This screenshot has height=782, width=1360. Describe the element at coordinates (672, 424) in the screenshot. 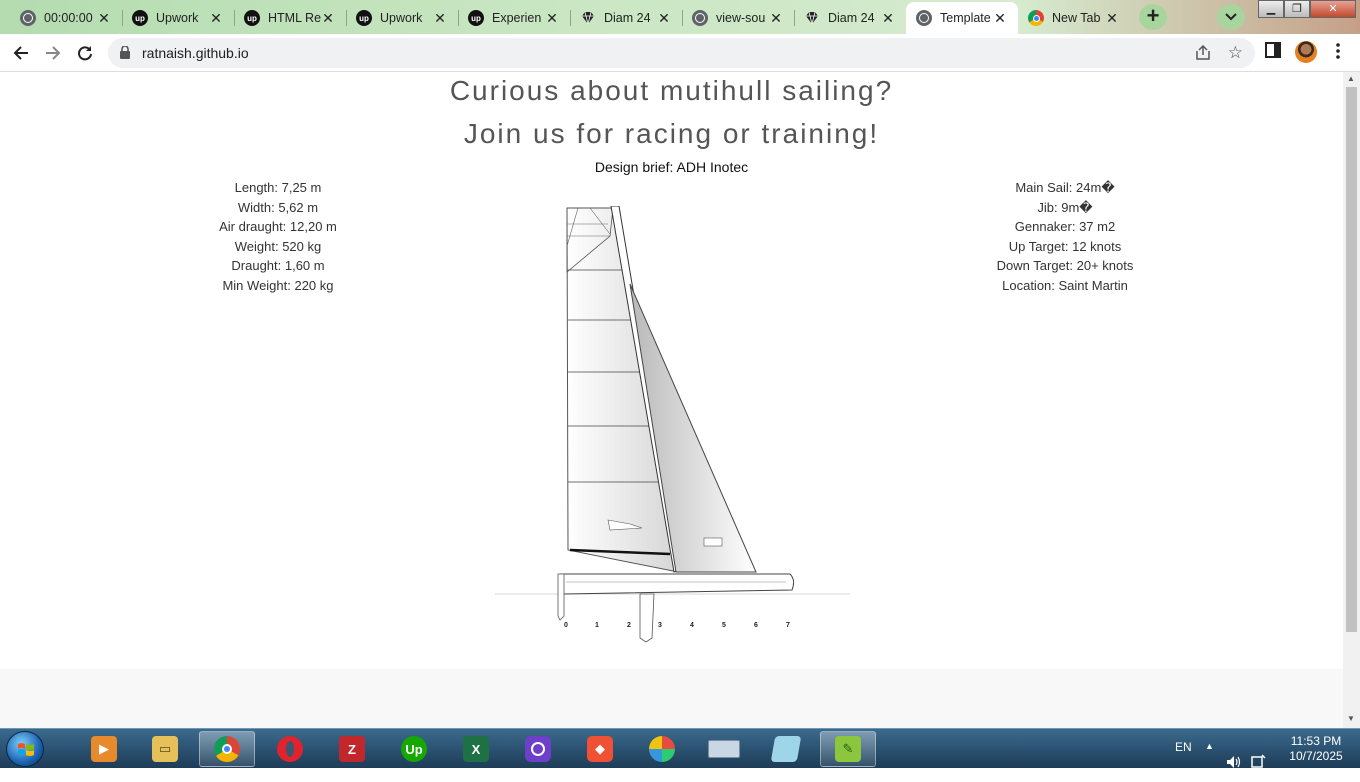

I see `catamaran-drawing: 0 1 2 3 4 5 6 7` at that location.